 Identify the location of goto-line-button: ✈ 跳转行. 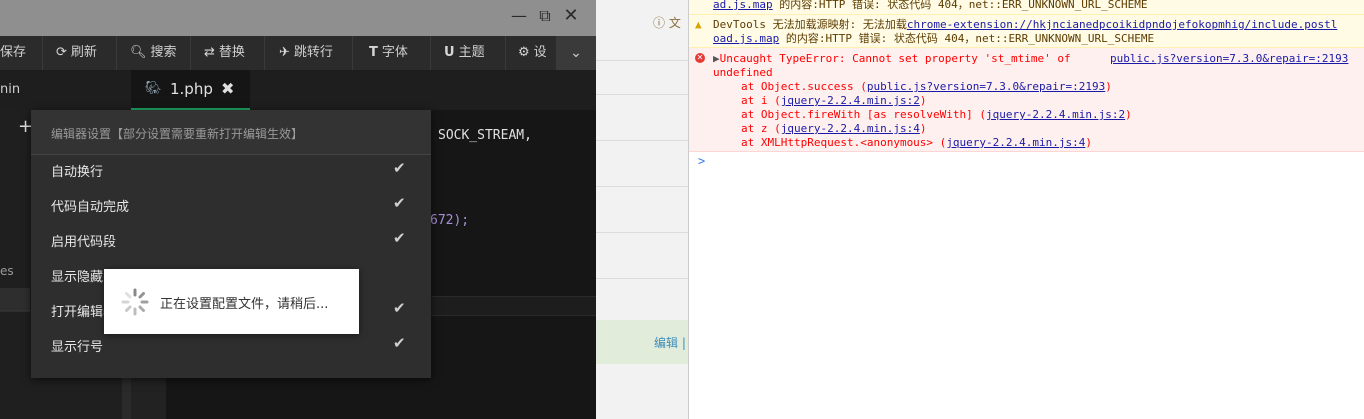
(306, 53).